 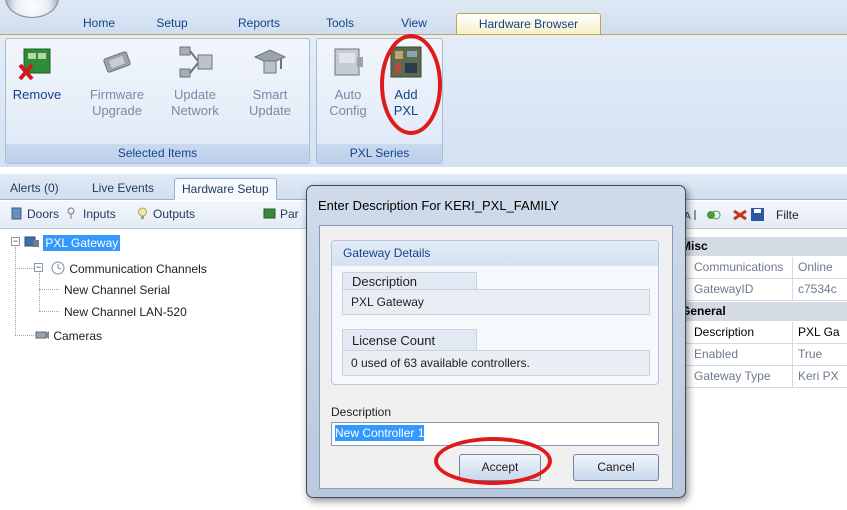 I want to click on property-value: c7534c, so click(x=817, y=289).